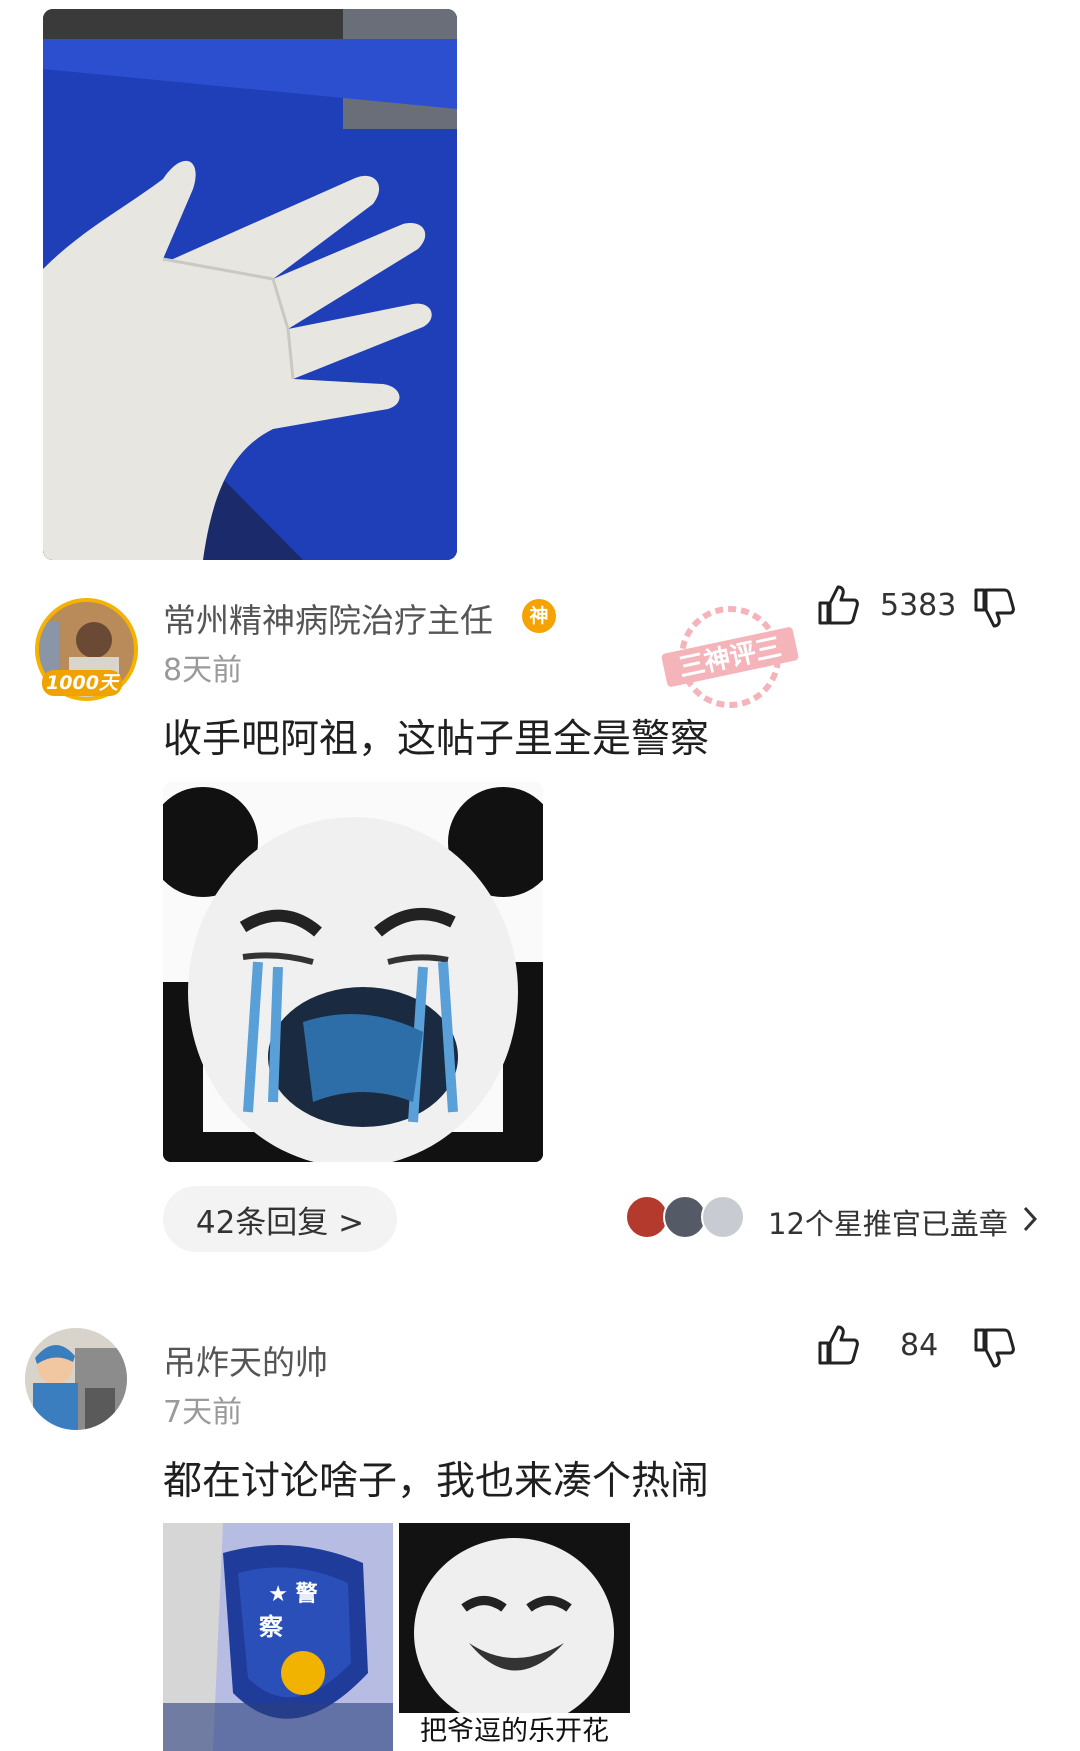  I want to click on comment-text: 都在讨论啥子，我也来凑个热闹, so click(436, 1481).